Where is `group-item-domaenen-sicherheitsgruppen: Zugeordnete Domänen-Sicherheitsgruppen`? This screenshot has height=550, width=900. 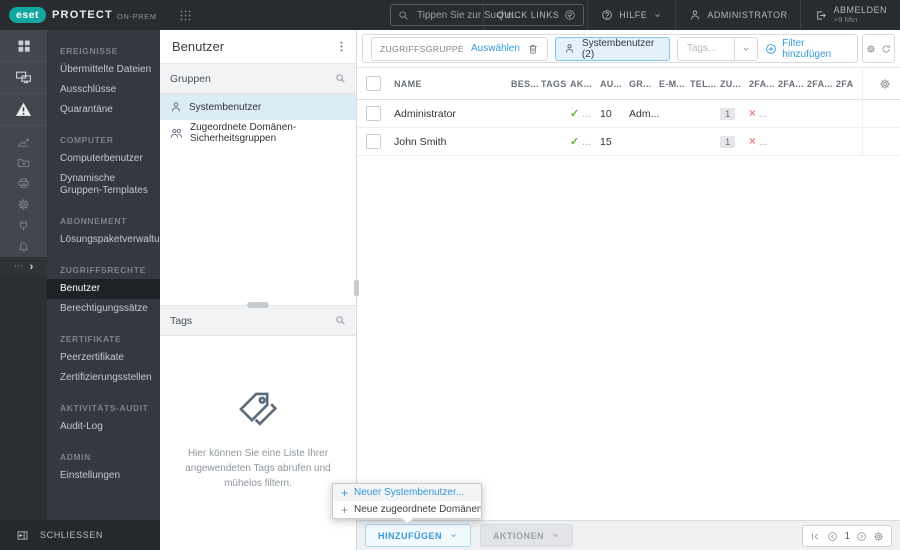 group-item-domaenen-sicherheitsgruppen: Zugeordnete Domänen-Sicherheitsgruppen is located at coordinates (258, 133).